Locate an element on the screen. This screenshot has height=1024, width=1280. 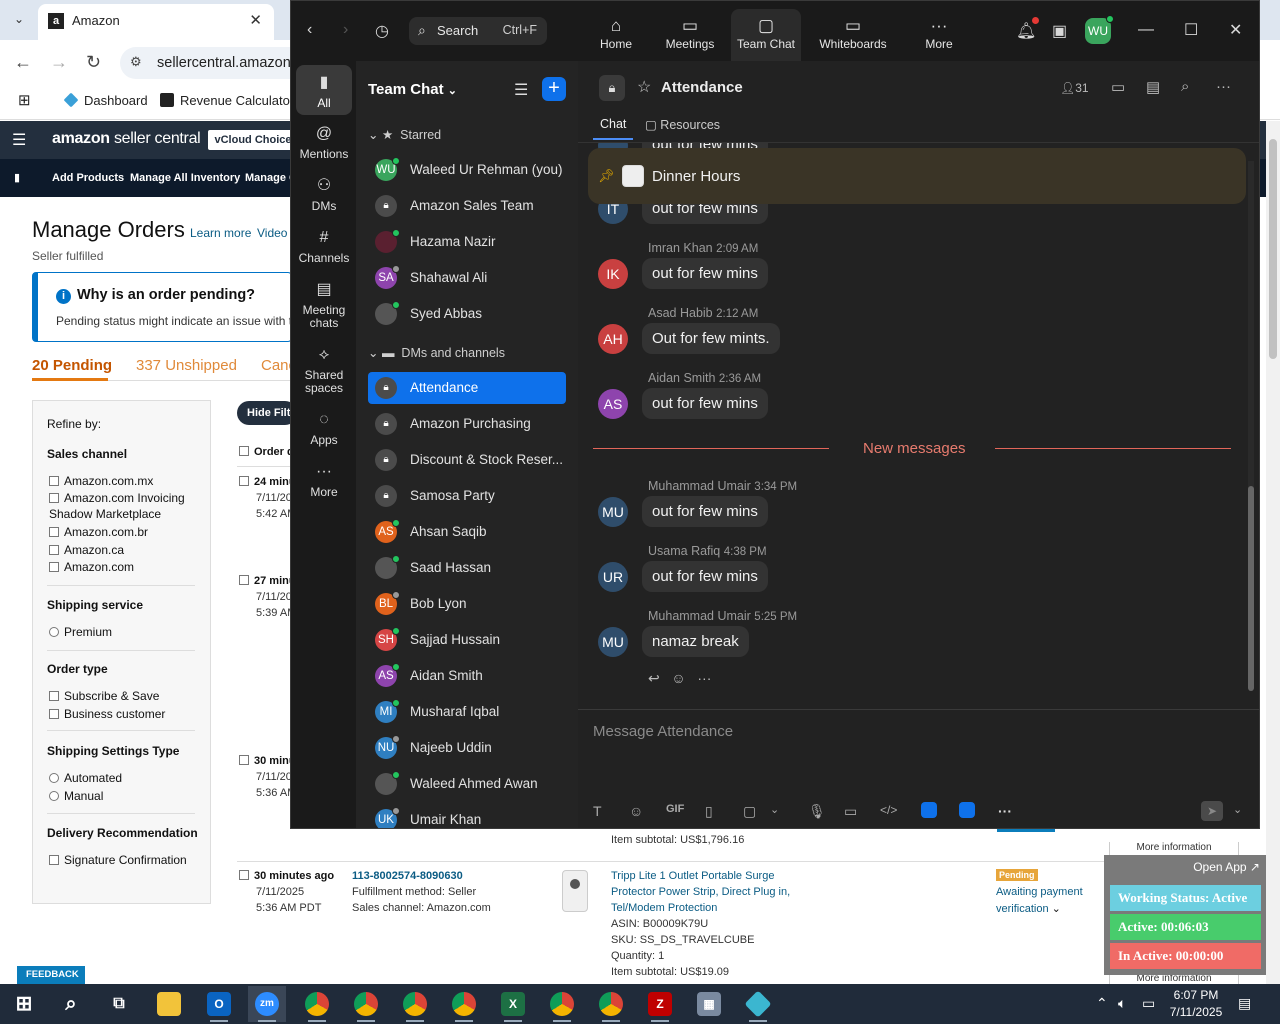
new-chat-button: + is located at coordinates (554, 89).